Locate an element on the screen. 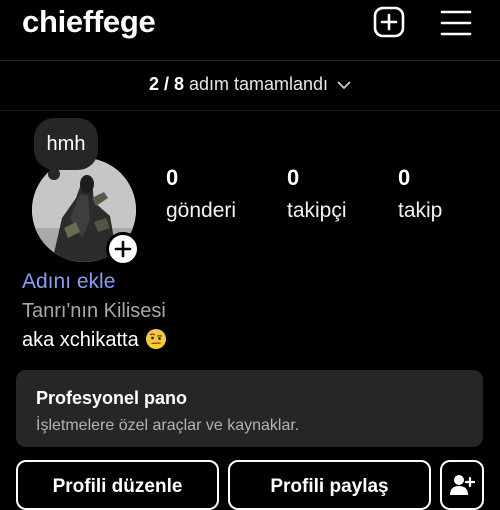  stat-following-value: 0 is located at coordinates (404, 177).